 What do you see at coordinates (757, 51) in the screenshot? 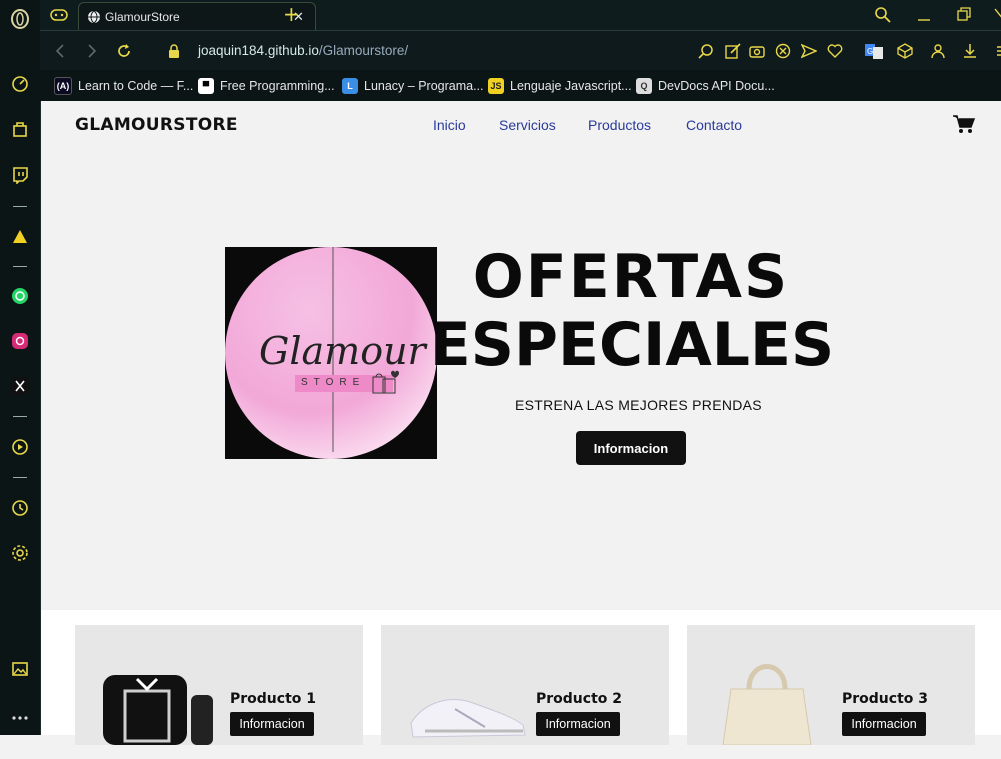
I see `camera-icon` at bounding box center [757, 51].